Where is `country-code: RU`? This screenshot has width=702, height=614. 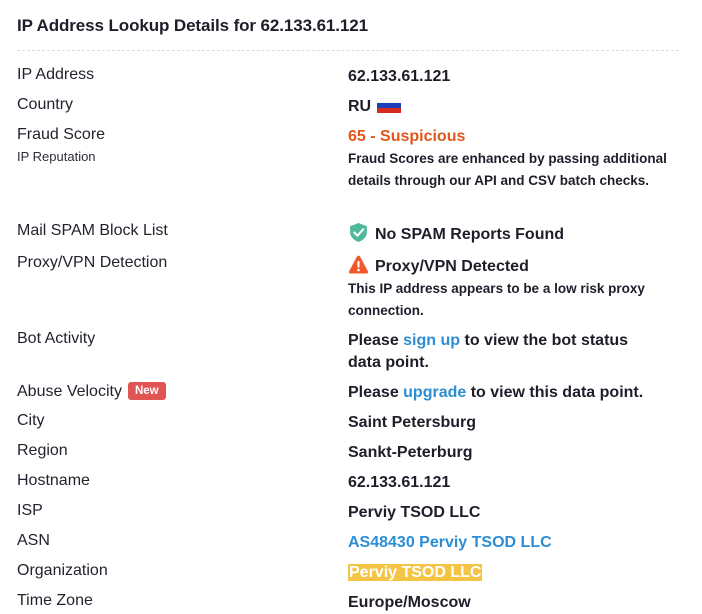 country-code: RU is located at coordinates (360, 106).